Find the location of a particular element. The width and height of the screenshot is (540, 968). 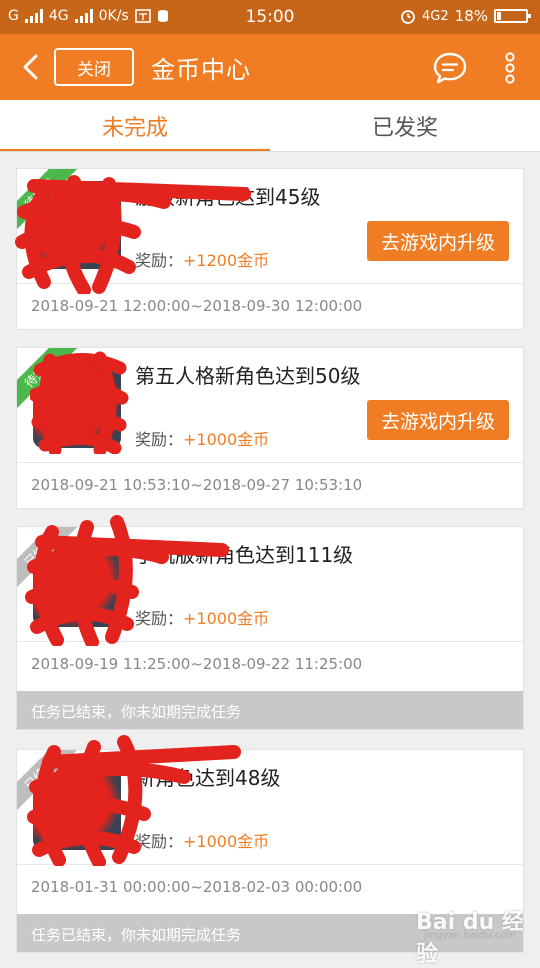

baidu-watermark: Bai du 经验 jingyan.baidu.com is located at coordinates (470, 934).